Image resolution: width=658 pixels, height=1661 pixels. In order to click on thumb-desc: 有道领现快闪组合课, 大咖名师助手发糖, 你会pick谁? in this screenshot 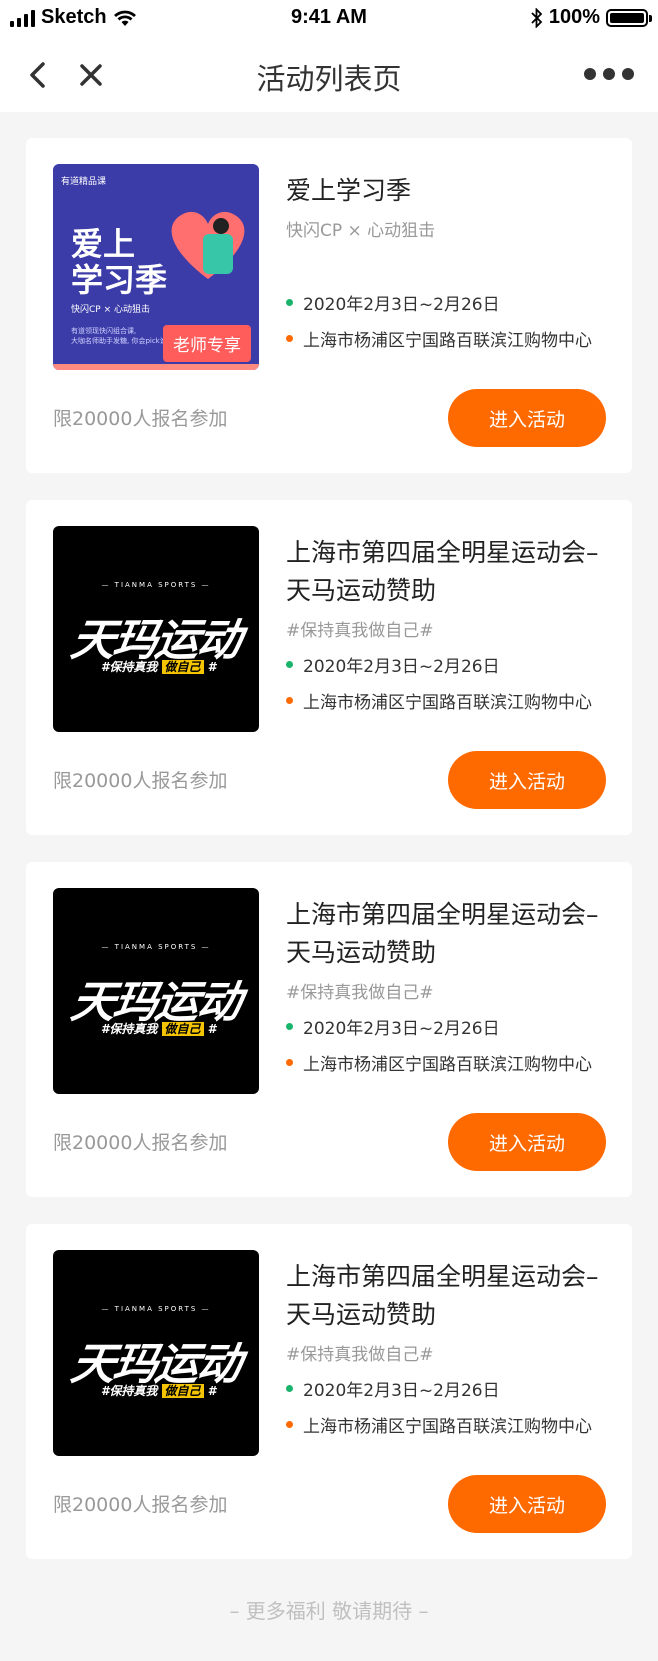, I will do `click(121, 336)`.